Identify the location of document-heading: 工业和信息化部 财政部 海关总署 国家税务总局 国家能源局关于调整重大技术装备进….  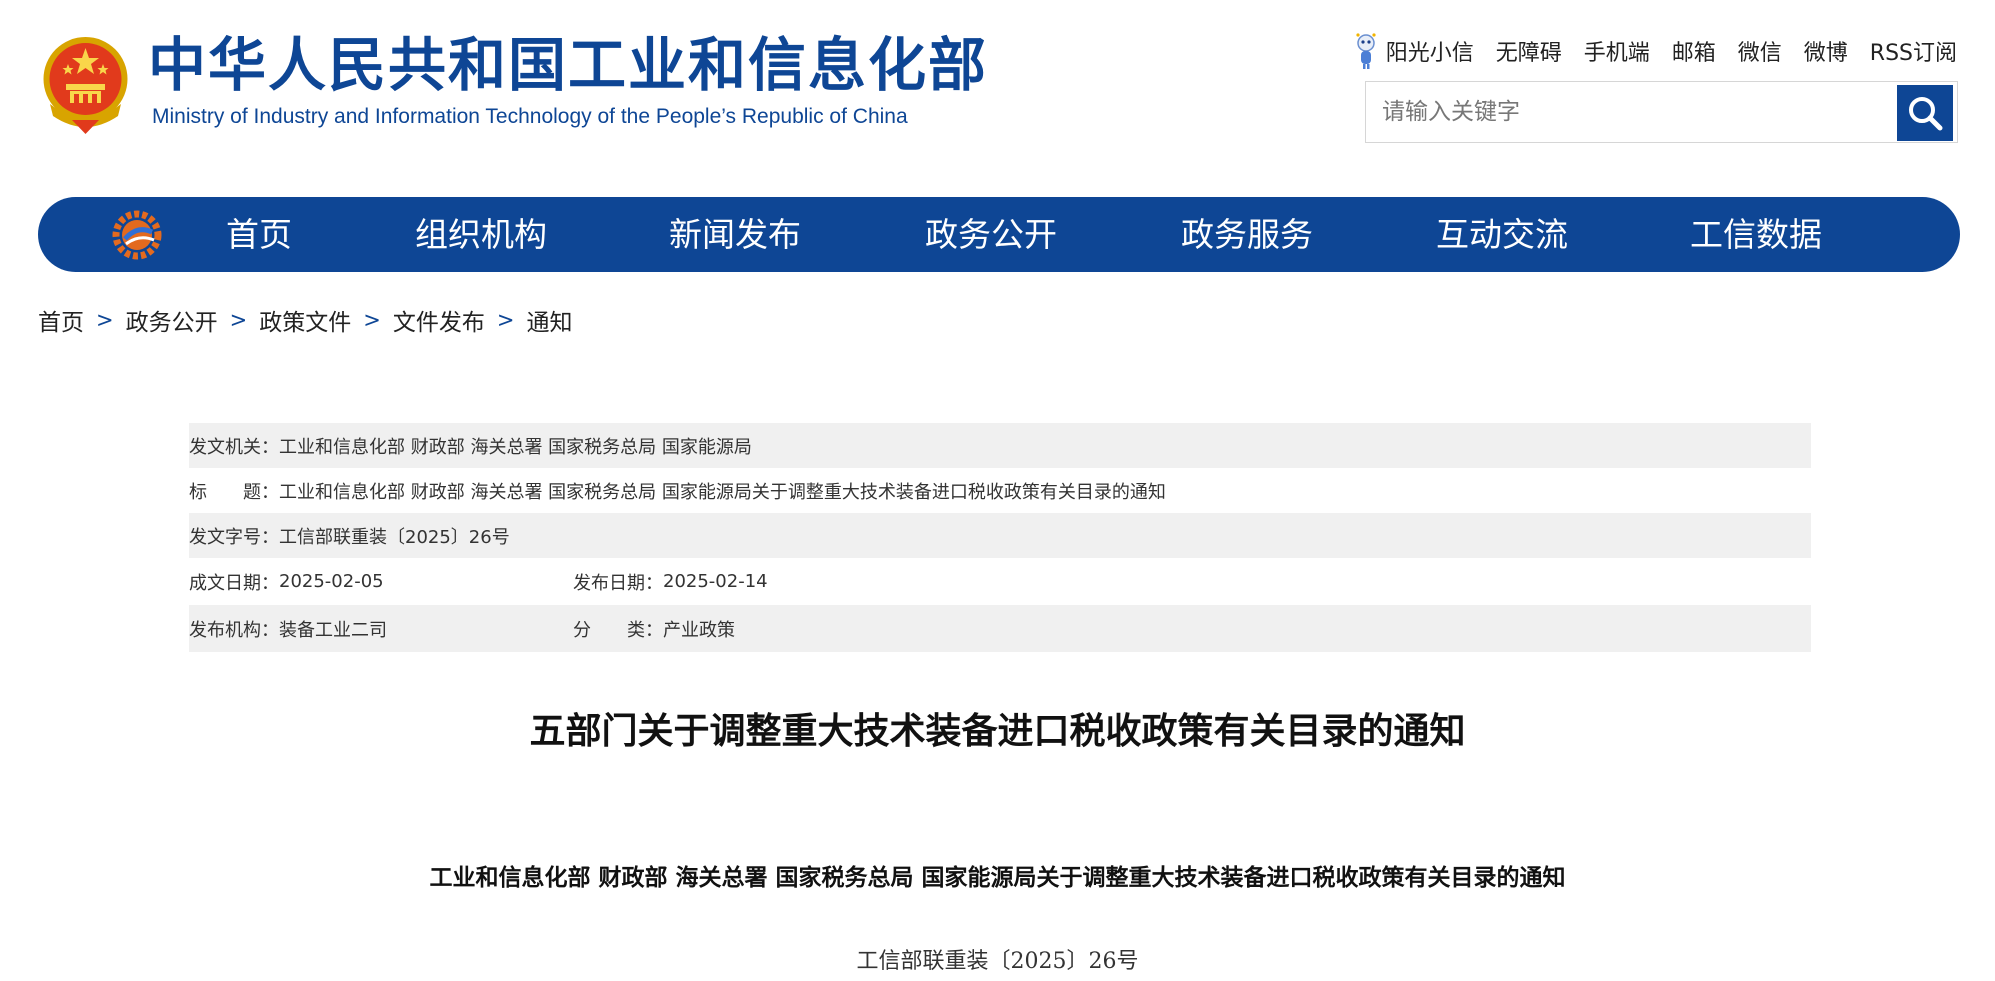
(997, 878).